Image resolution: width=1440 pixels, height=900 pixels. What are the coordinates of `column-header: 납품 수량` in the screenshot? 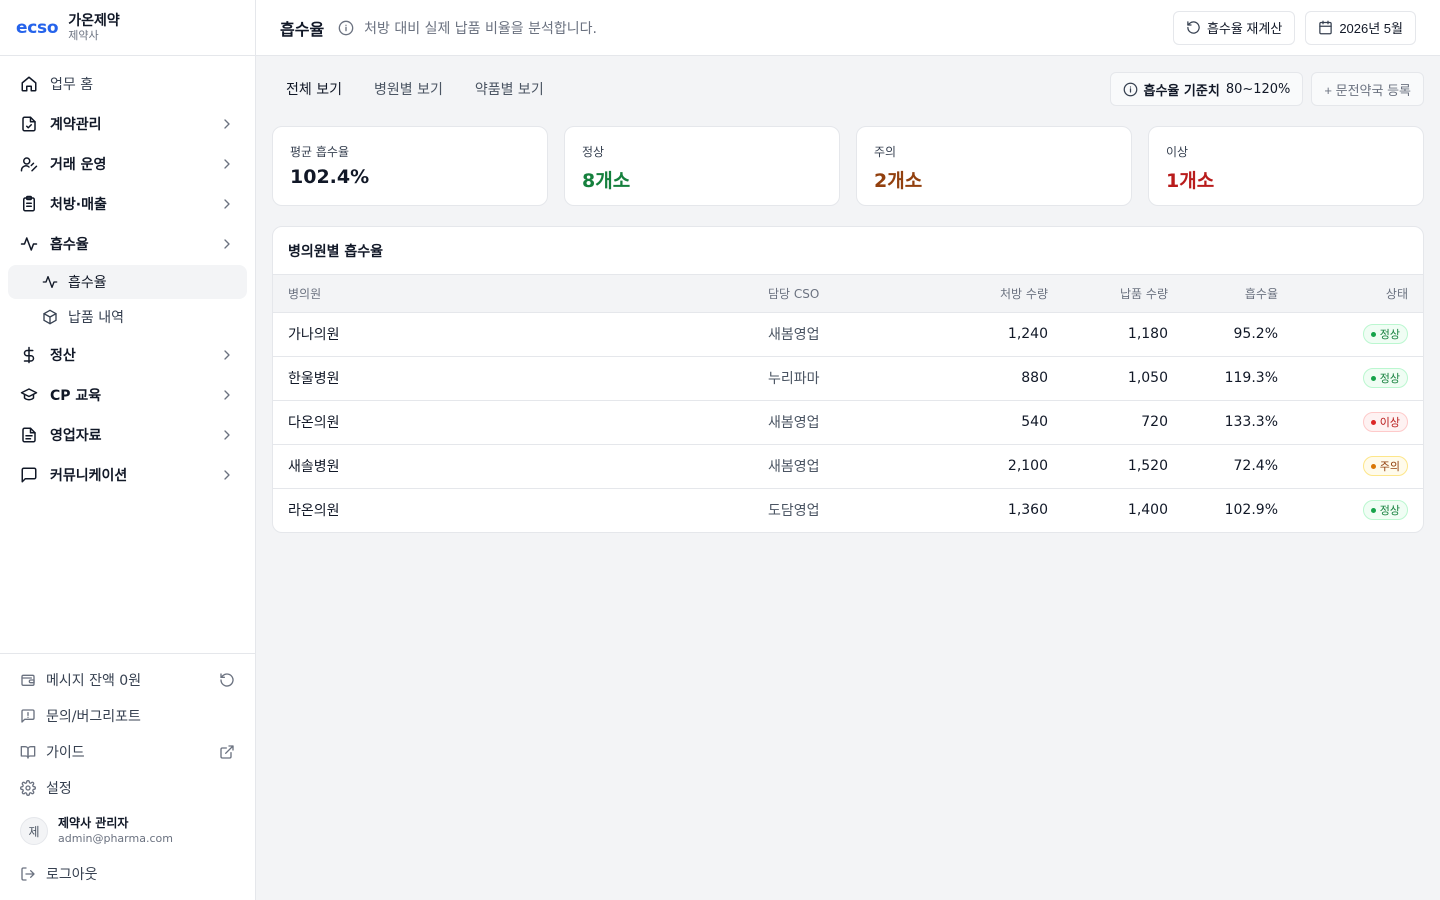 It's located at (1123, 293).